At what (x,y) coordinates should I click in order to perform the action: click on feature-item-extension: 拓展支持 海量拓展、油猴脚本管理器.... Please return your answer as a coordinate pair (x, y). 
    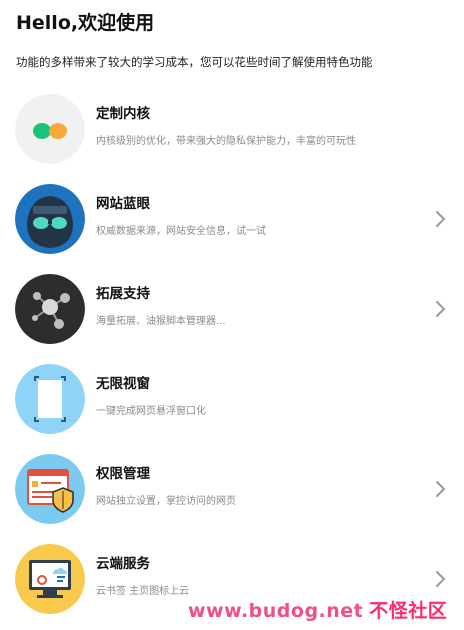
    Looking at the image, I should click on (232, 313).